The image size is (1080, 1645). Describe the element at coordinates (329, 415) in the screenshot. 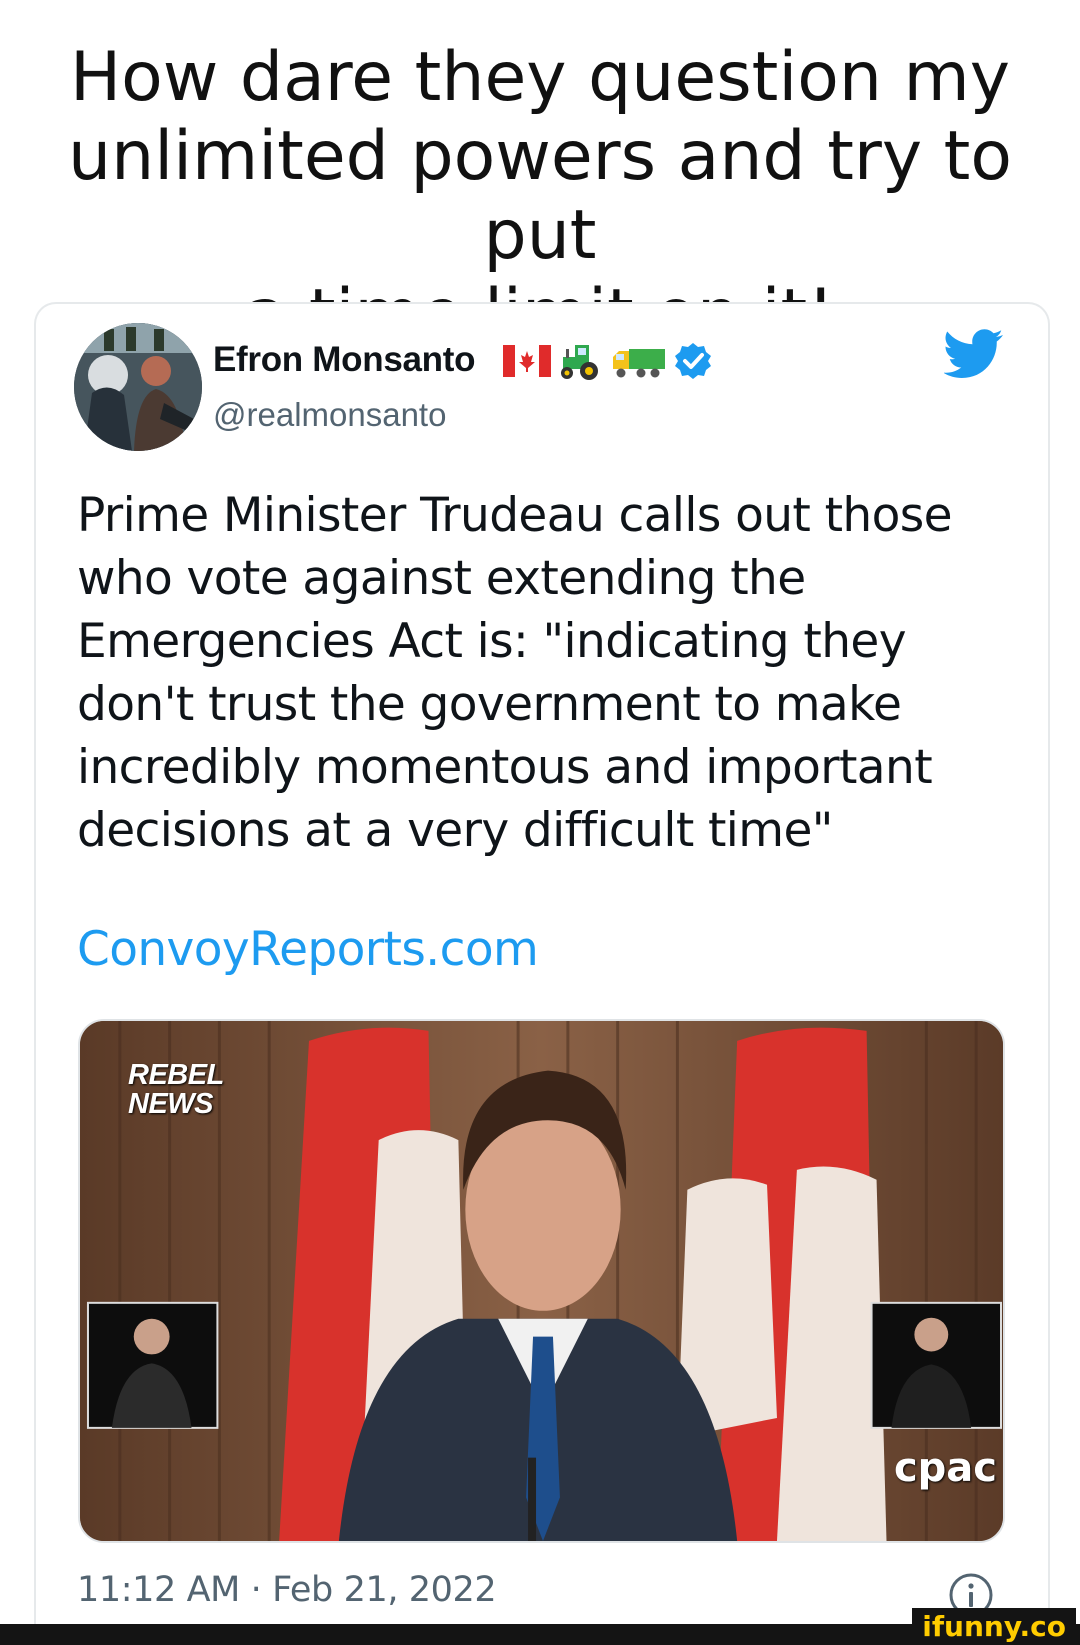

I see `author-handle: @realmonsanto` at that location.